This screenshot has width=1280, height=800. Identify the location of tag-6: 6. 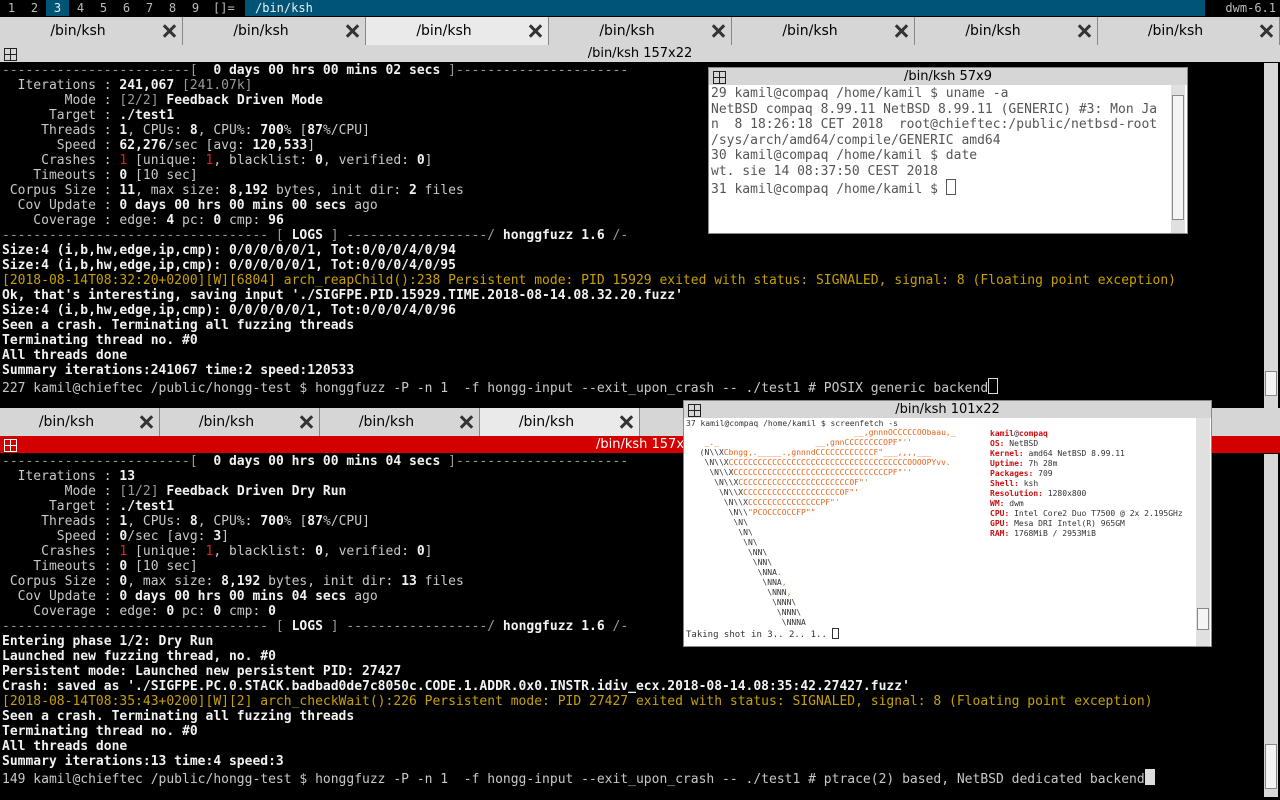
(126, 8).